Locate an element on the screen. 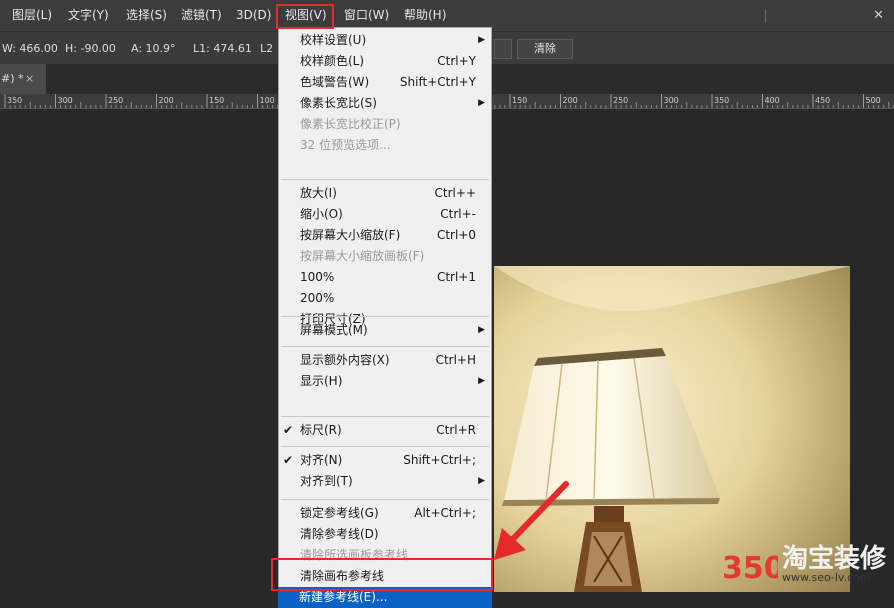 This screenshot has width=894, height=608. menu-item-shortcut: Shift+Ctrl+; is located at coordinates (439, 460).